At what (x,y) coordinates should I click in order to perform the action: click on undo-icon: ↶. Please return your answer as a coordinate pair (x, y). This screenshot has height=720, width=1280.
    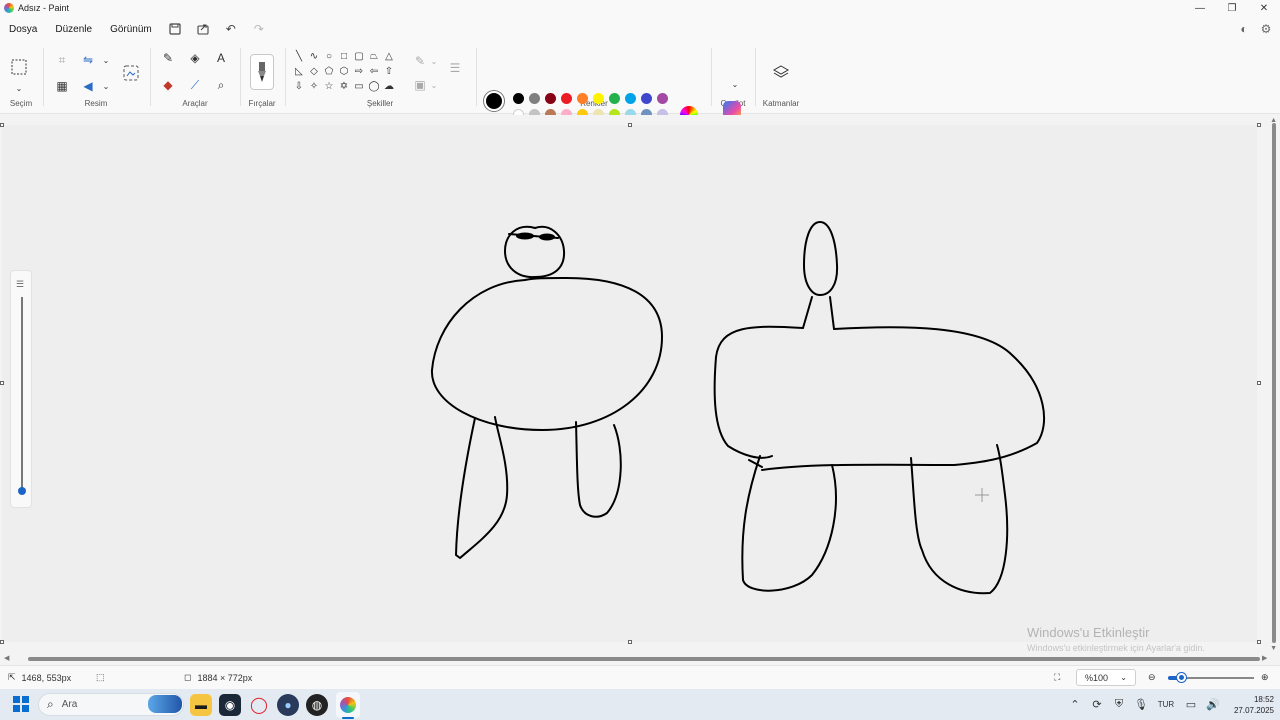
    Looking at the image, I should click on (231, 29).